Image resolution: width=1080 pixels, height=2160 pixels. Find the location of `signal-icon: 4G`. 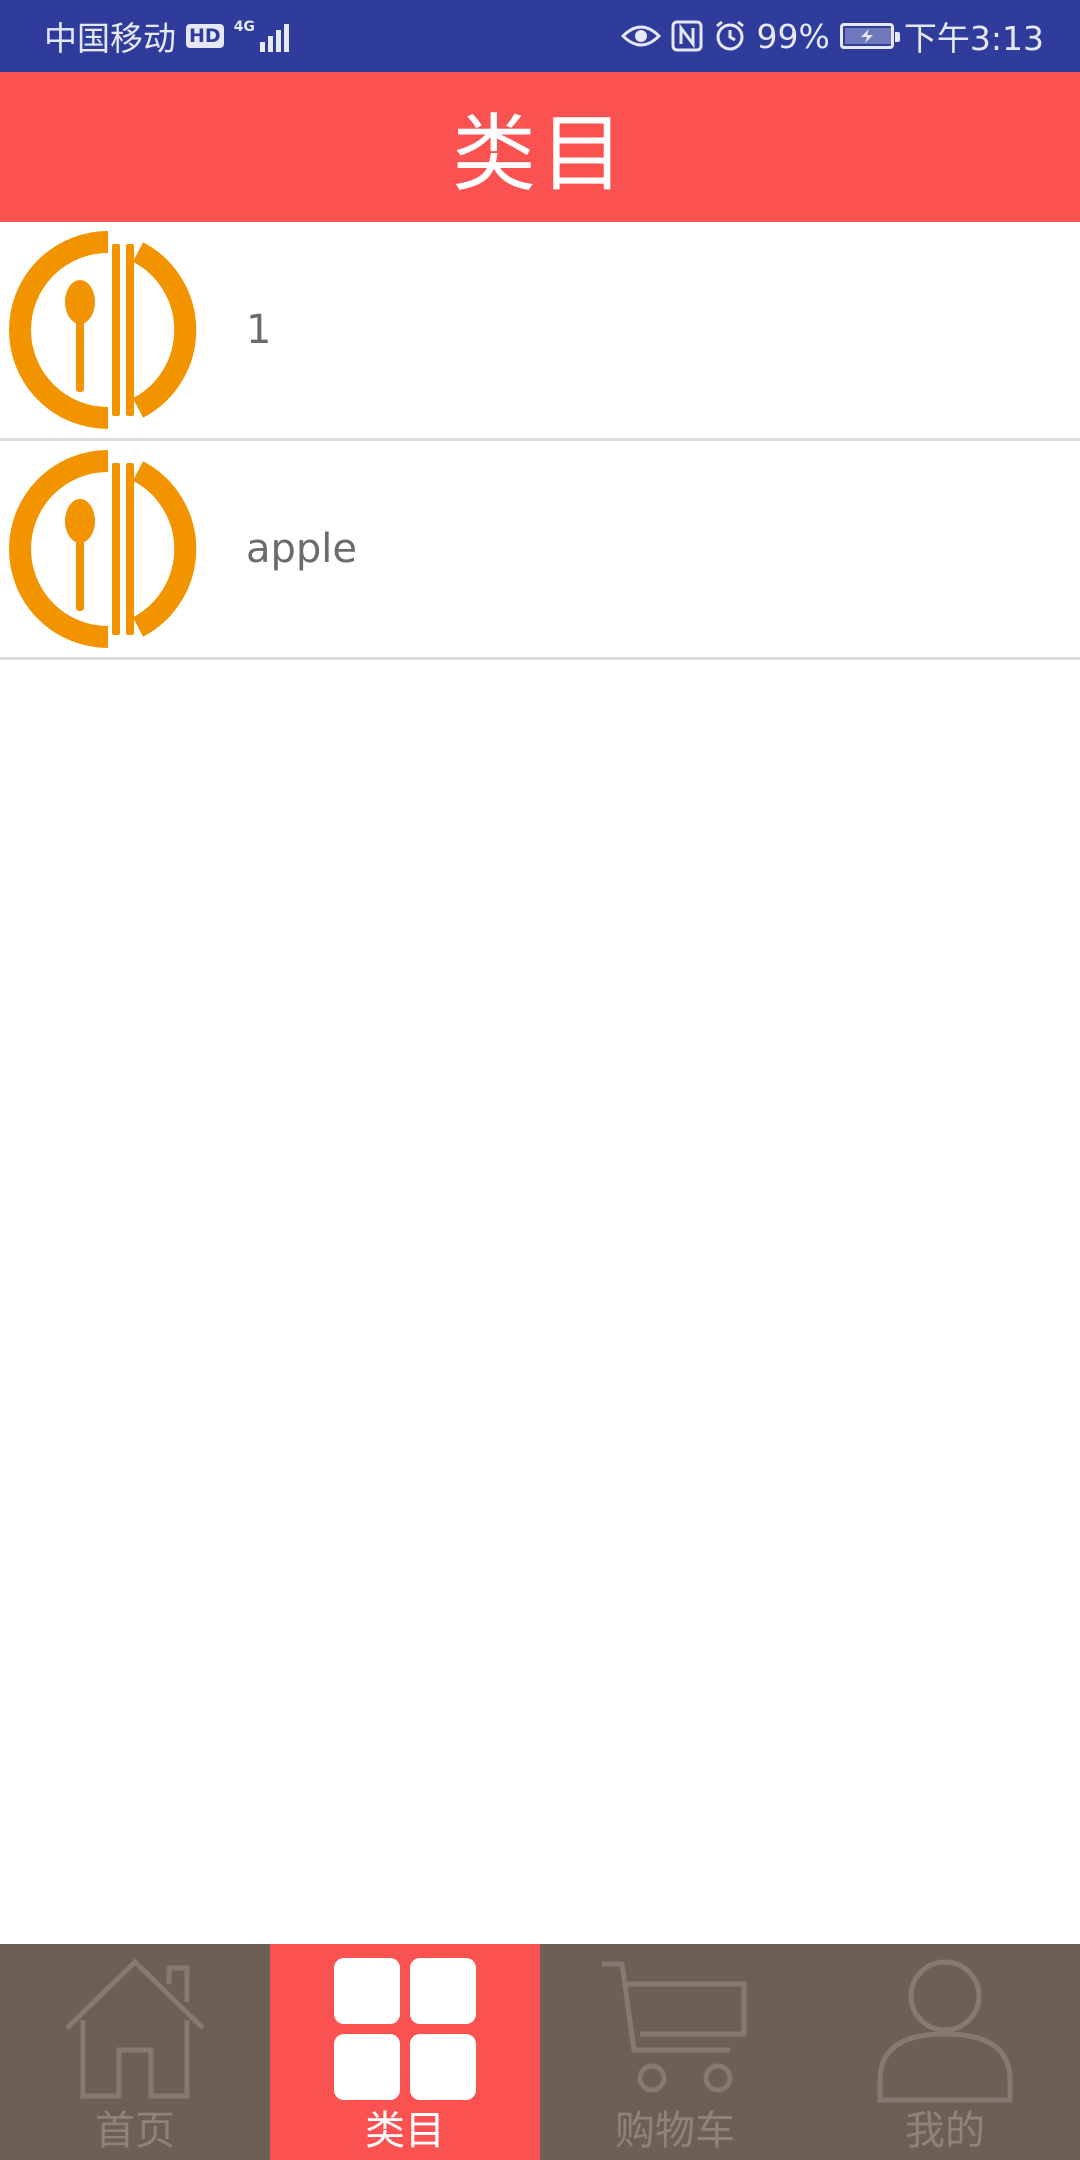

signal-icon: 4G is located at coordinates (261, 36).